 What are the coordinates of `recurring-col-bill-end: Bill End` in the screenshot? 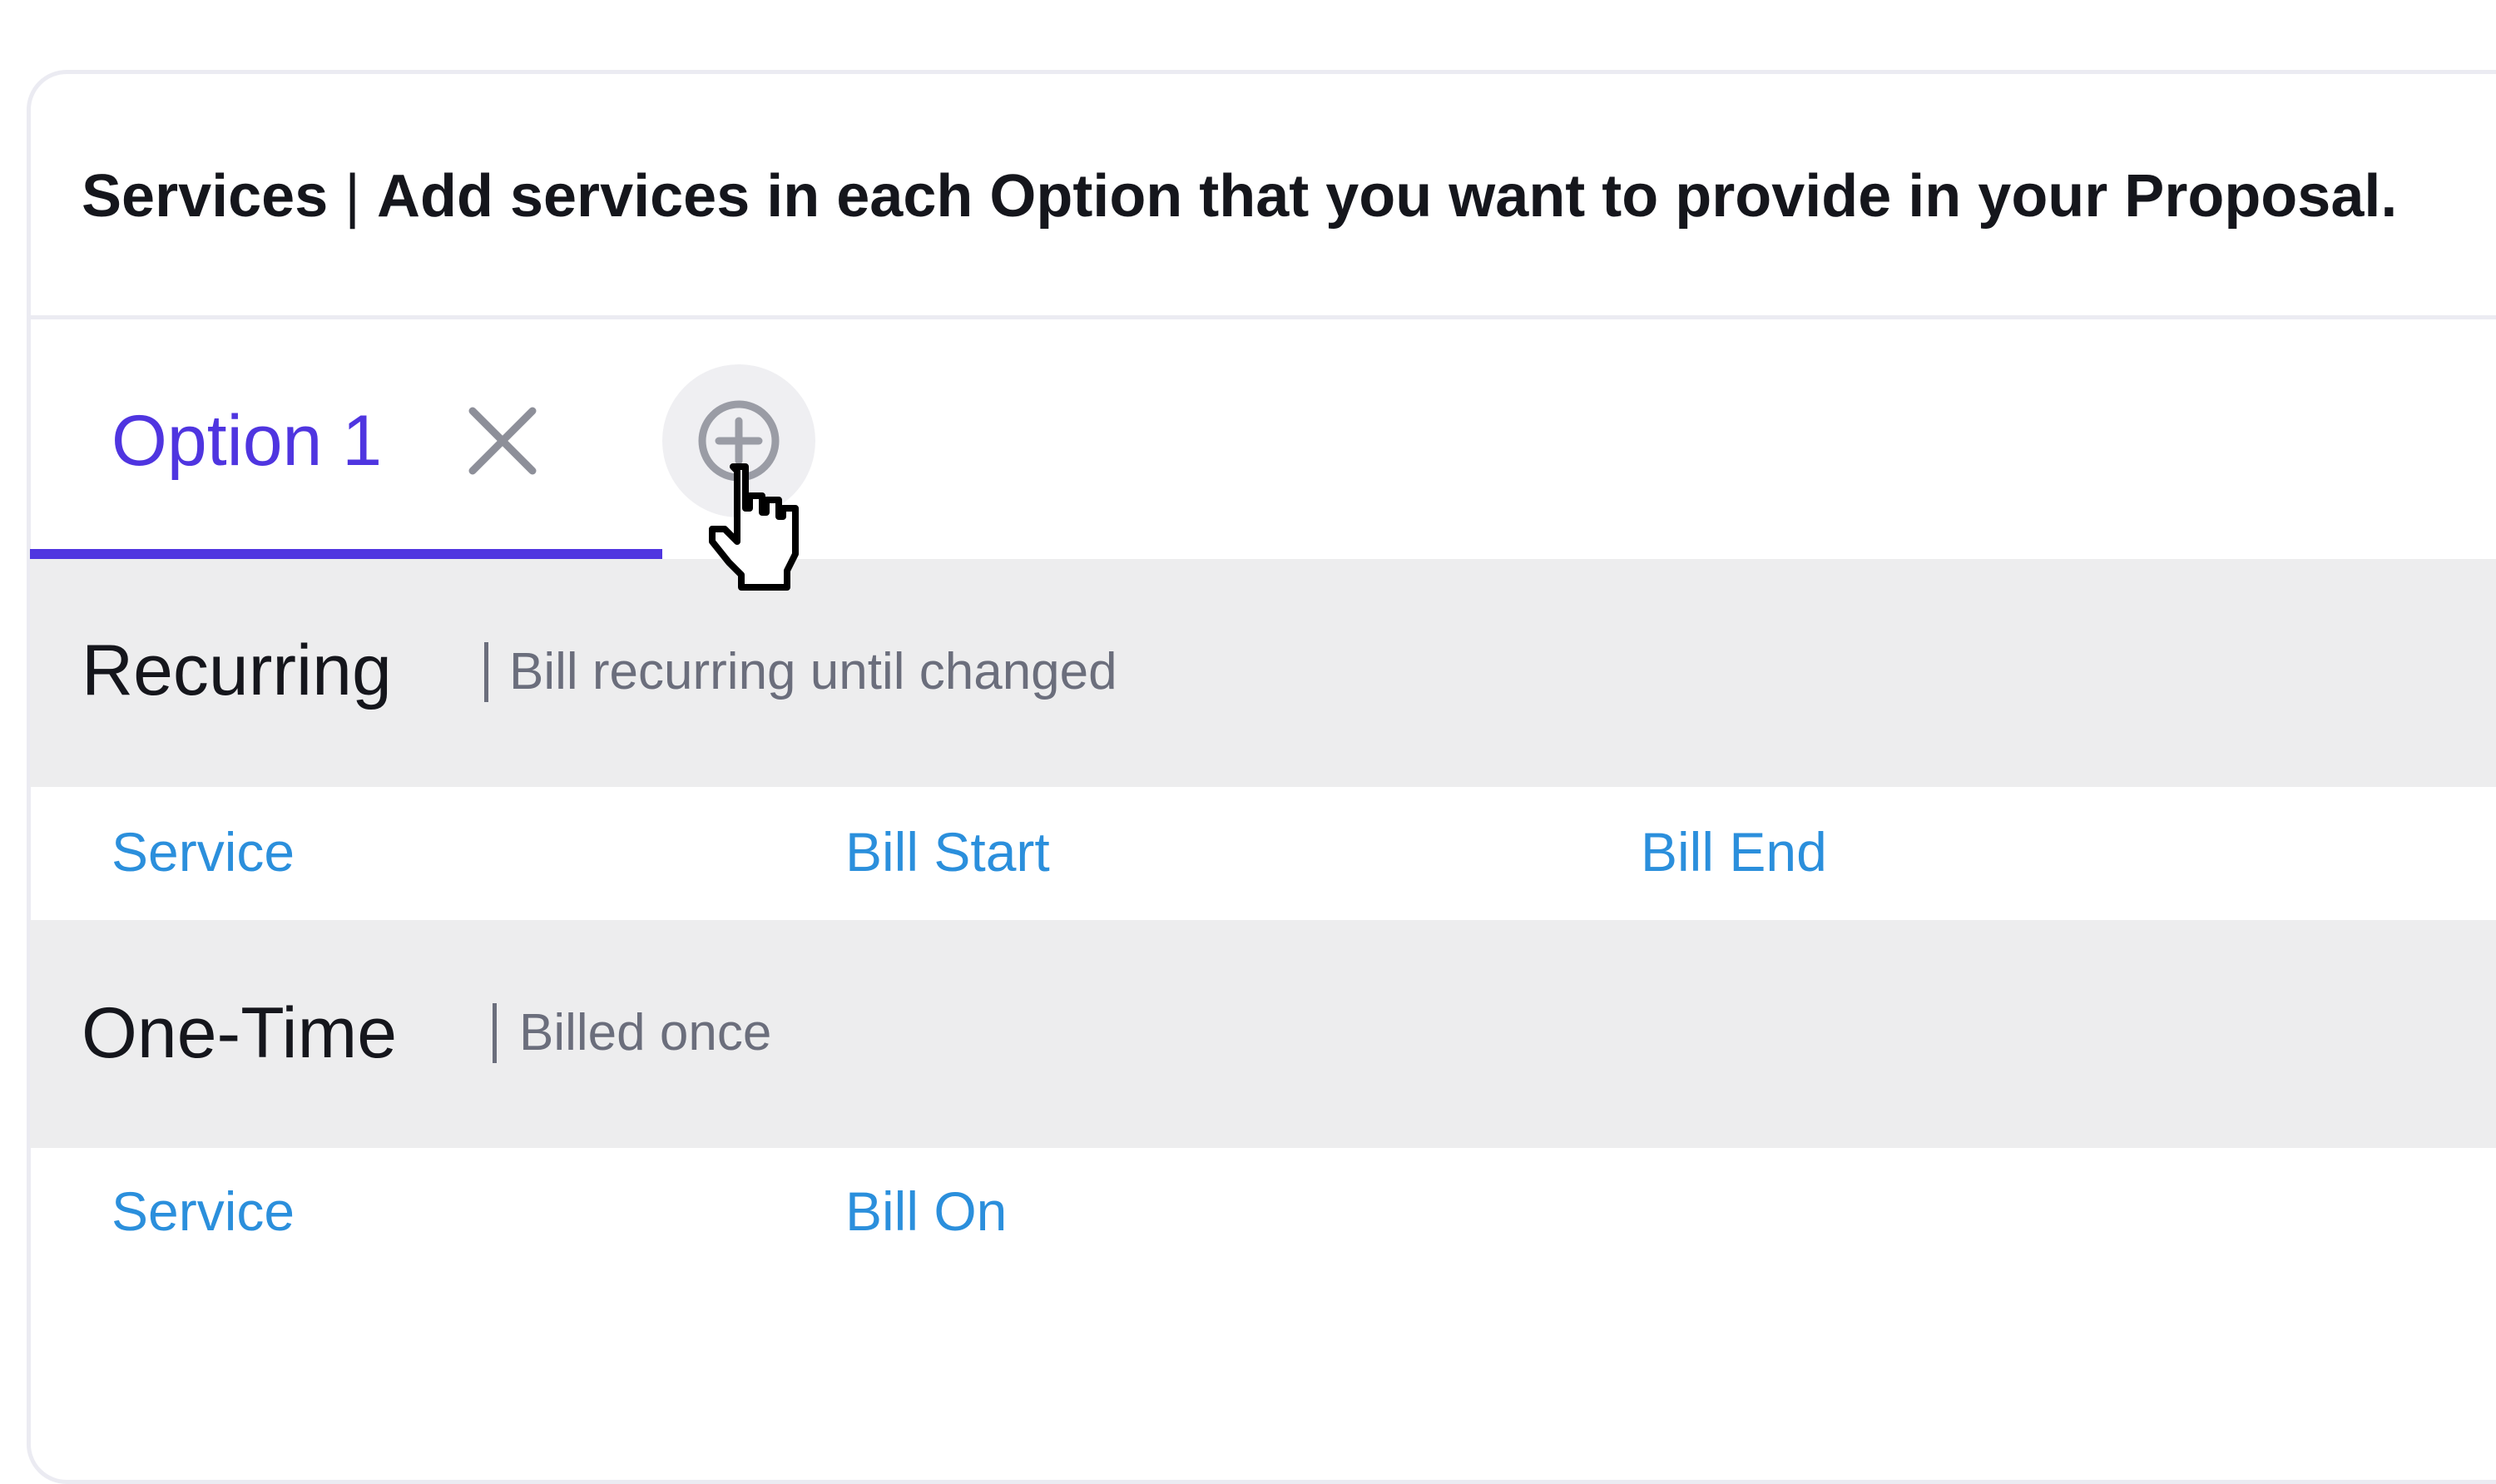 It's located at (1734, 851).